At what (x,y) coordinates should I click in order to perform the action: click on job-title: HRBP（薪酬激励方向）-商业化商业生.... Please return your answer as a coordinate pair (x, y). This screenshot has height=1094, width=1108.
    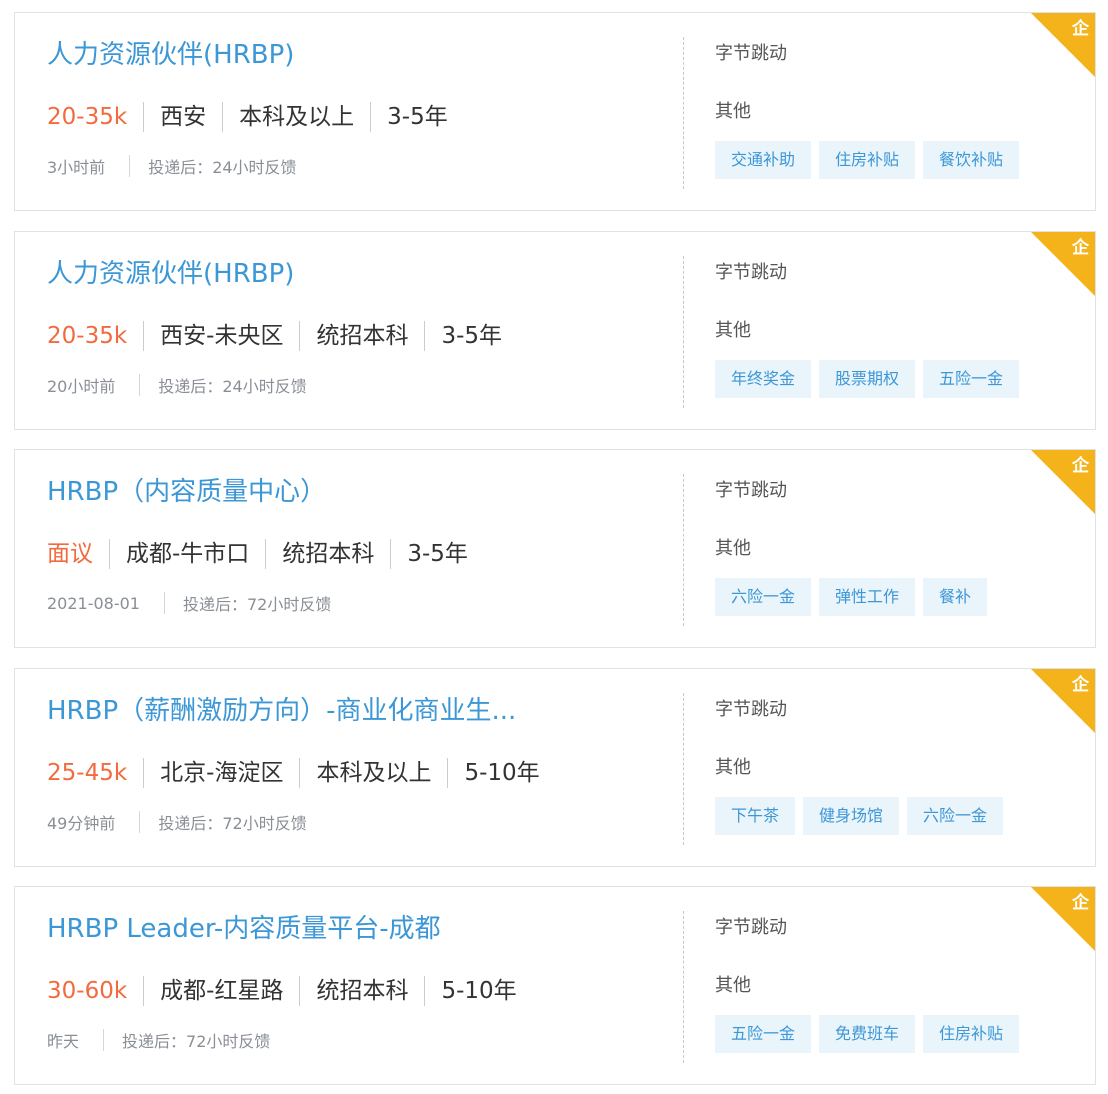
    Looking at the image, I should click on (327, 711).